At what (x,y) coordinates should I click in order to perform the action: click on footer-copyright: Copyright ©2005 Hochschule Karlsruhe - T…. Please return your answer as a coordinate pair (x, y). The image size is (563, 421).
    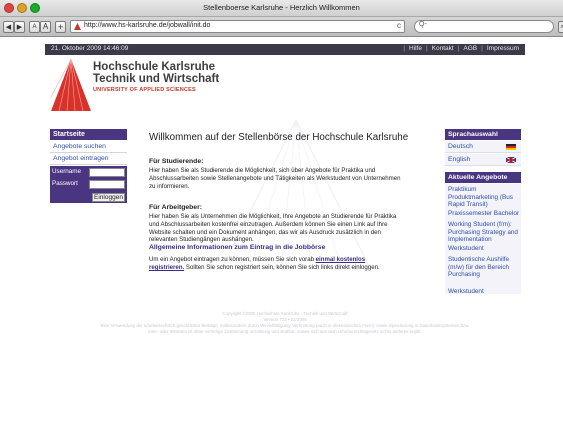
    Looking at the image, I should click on (285, 313).